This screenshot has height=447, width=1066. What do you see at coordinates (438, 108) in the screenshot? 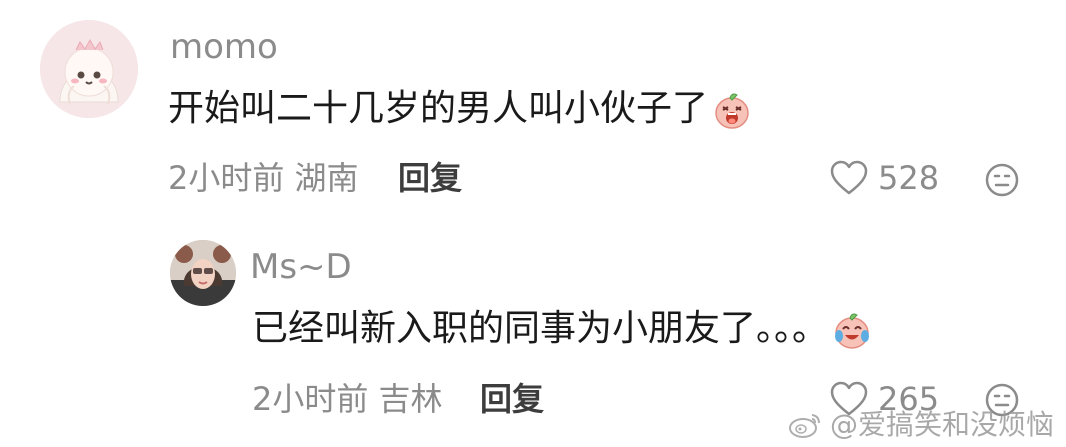
I see `comment-text-body: 开始叫二十几岁的男人叫小伙子了` at bounding box center [438, 108].